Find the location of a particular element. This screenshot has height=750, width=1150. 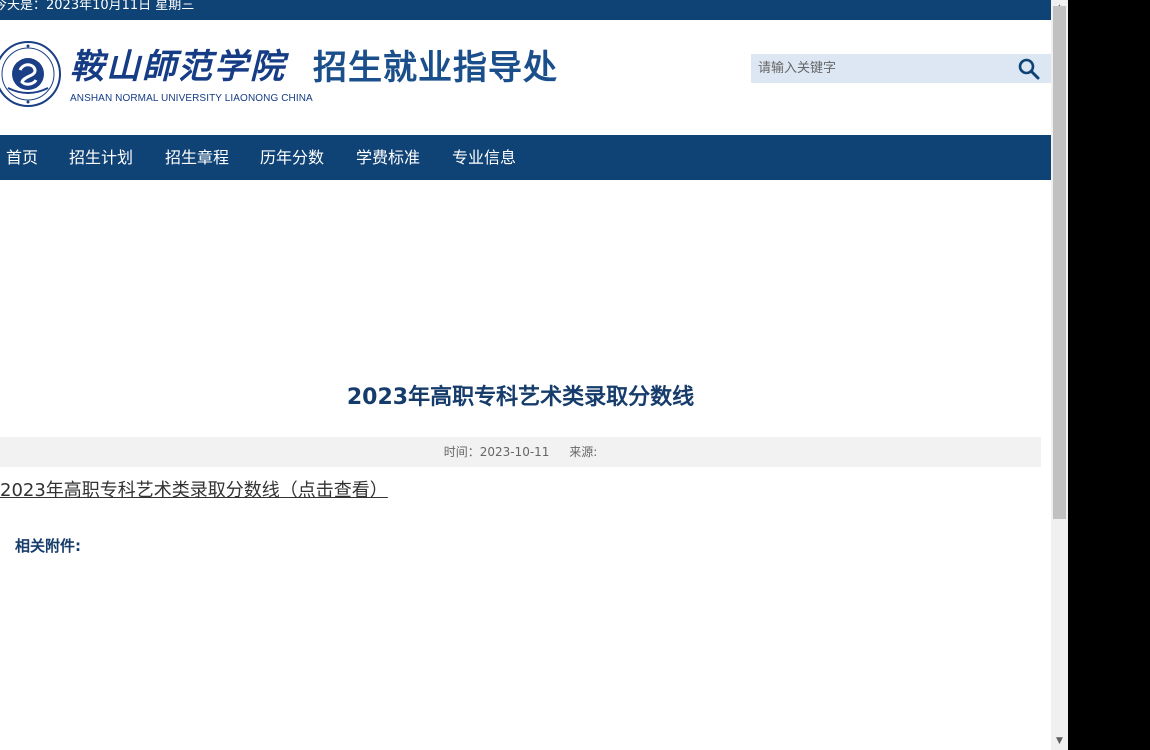

article-attachment-link: 2023年高职专科艺术类录取分数线（点击查看） is located at coordinates (194, 491).